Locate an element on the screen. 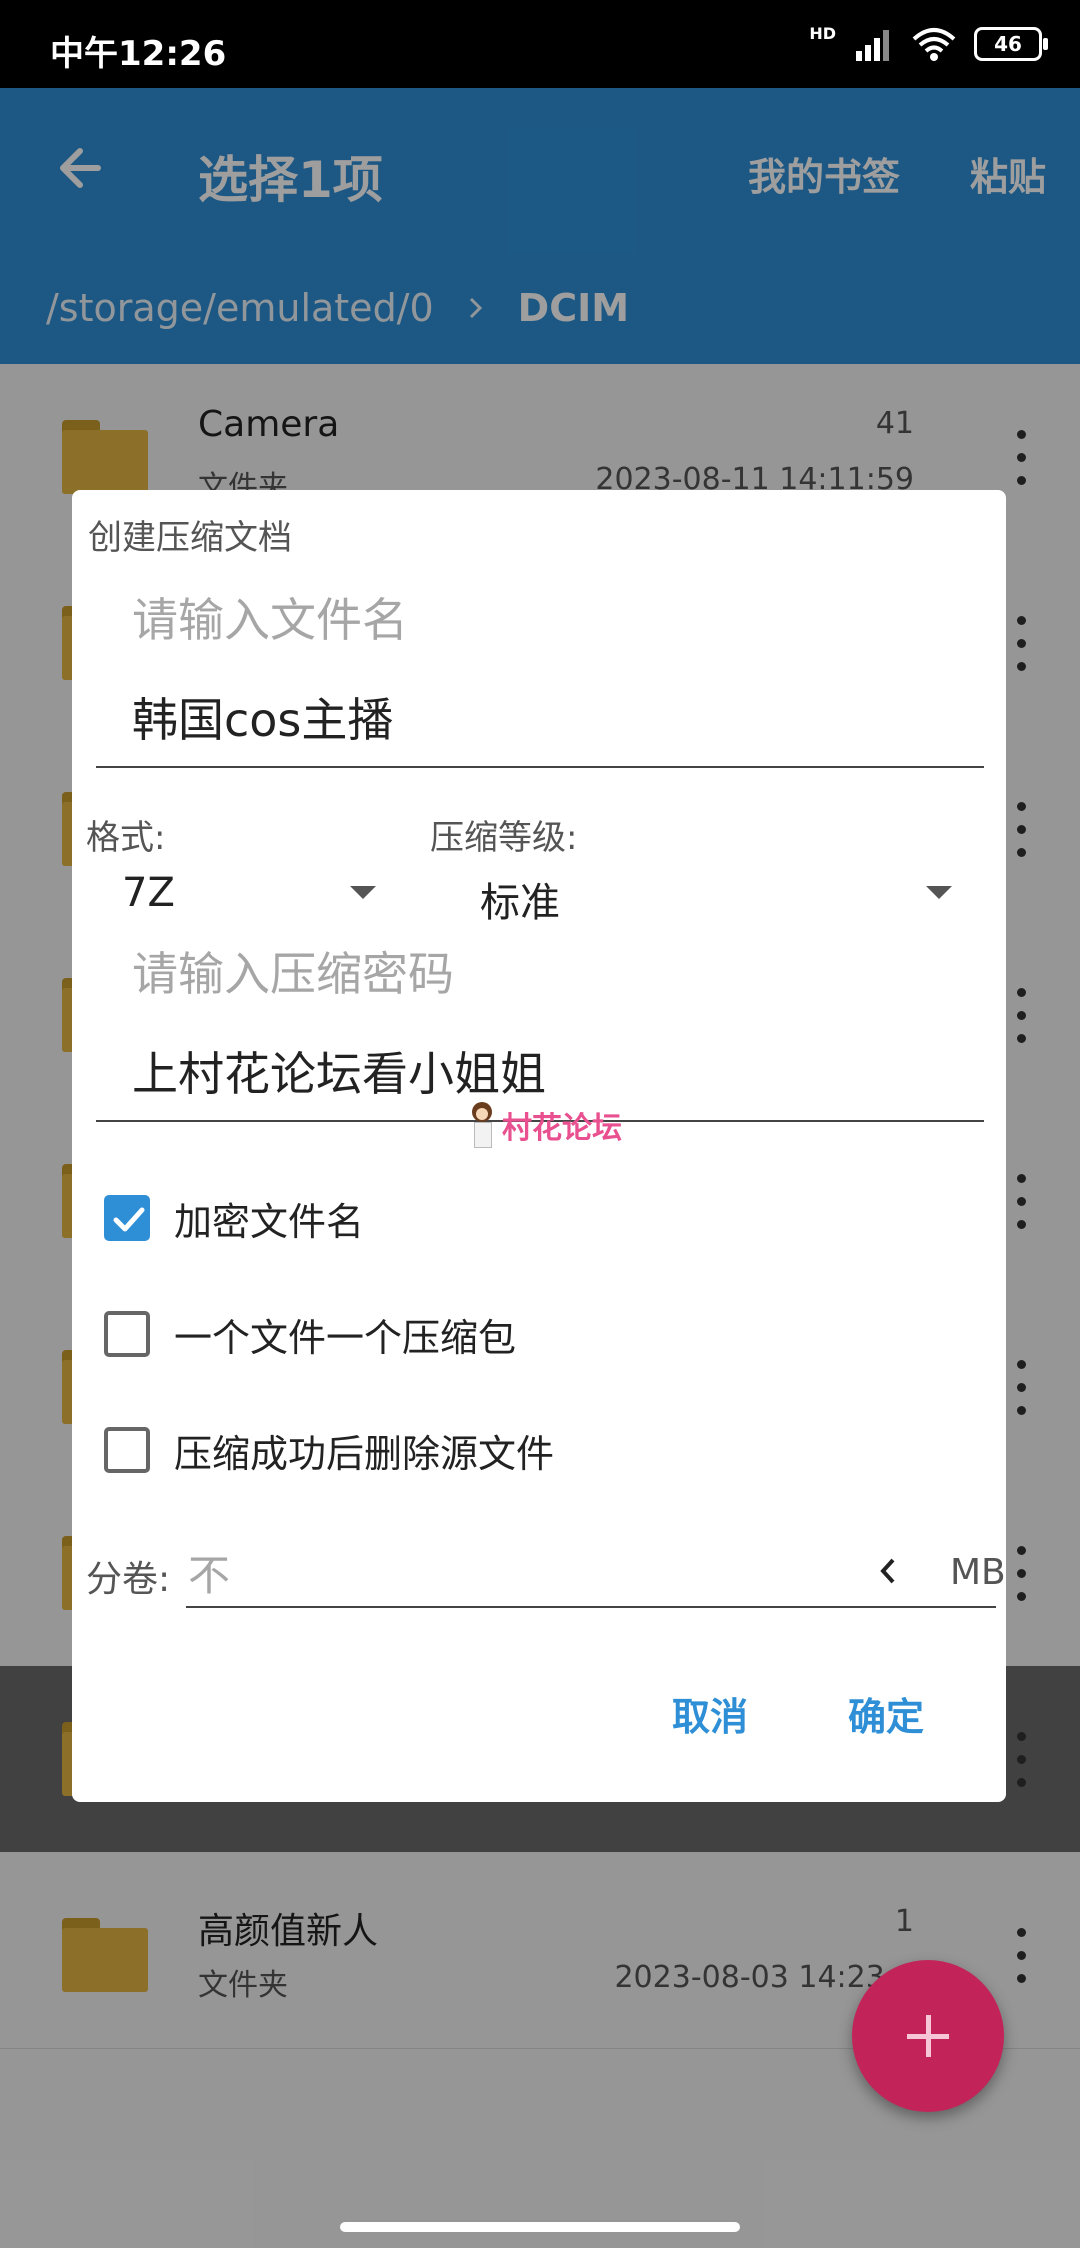 Image resolution: width=1080 pixels, height=2248 pixels. one-archive-per-file-option: 一个文件一个压缩包 is located at coordinates (310, 1334).